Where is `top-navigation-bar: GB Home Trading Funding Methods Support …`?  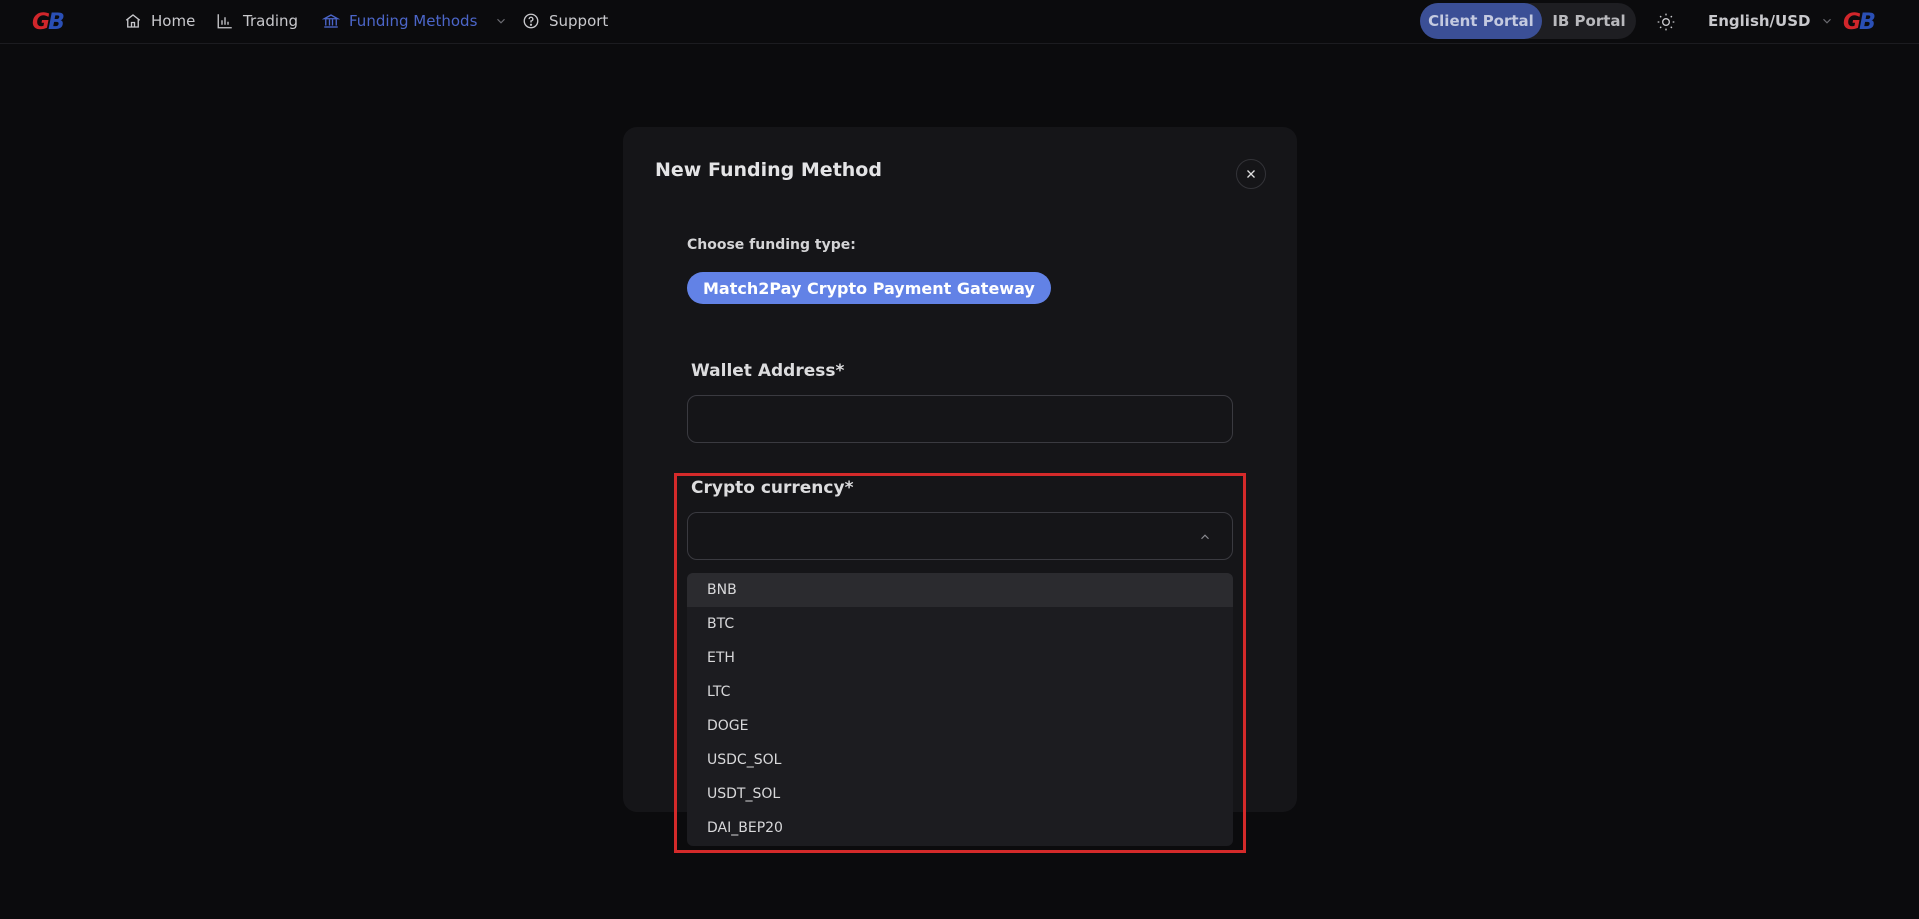
top-navigation-bar: GB Home Trading Funding Methods Support … is located at coordinates (959, 22).